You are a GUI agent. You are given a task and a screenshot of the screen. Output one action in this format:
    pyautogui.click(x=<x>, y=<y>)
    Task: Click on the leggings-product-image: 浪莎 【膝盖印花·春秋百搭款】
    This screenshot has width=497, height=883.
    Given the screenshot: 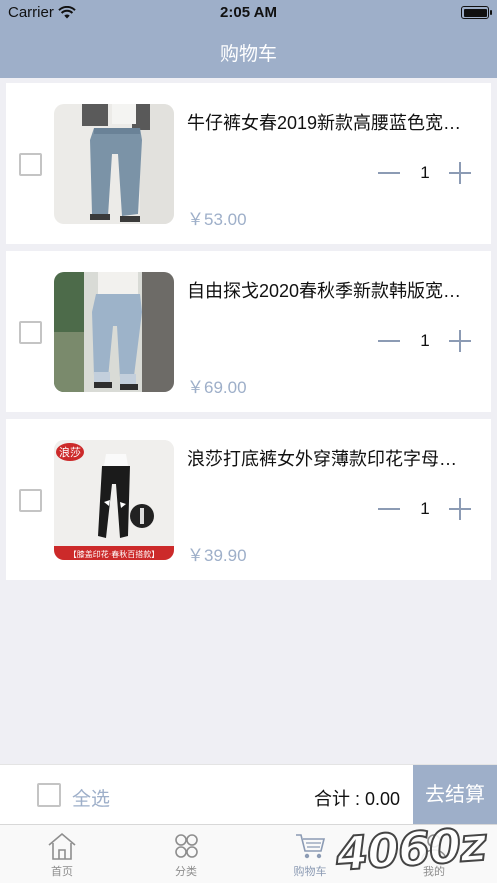 What is the action you would take?
    pyautogui.click(x=114, y=500)
    